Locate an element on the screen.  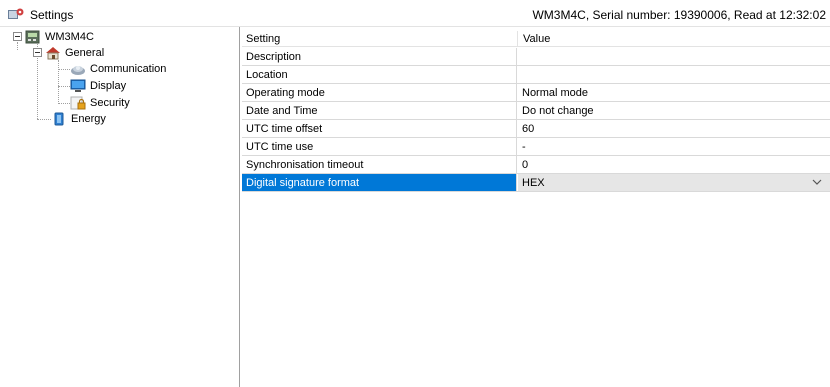
tree-item-energy: Energy is located at coordinates (78, 119).